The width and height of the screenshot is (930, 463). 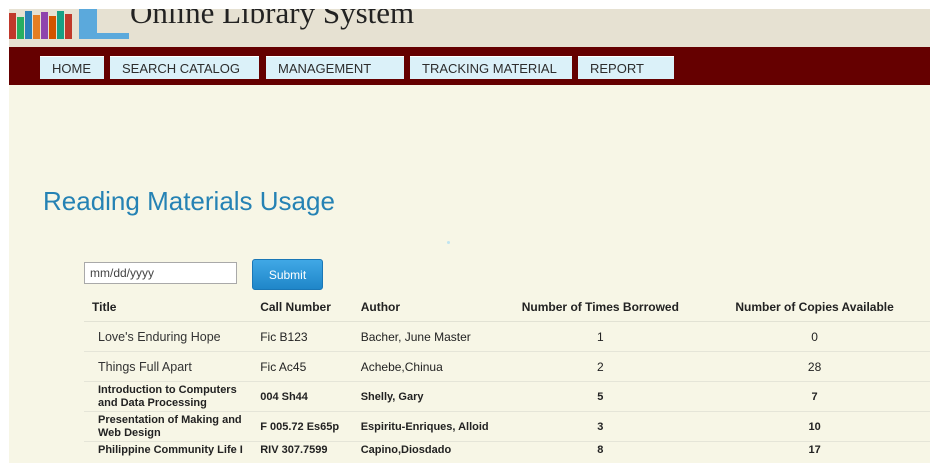 What do you see at coordinates (168, 426) in the screenshot?
I see `cell-title: Presentation of Making and Web Design` at bounding box center [168, 426].